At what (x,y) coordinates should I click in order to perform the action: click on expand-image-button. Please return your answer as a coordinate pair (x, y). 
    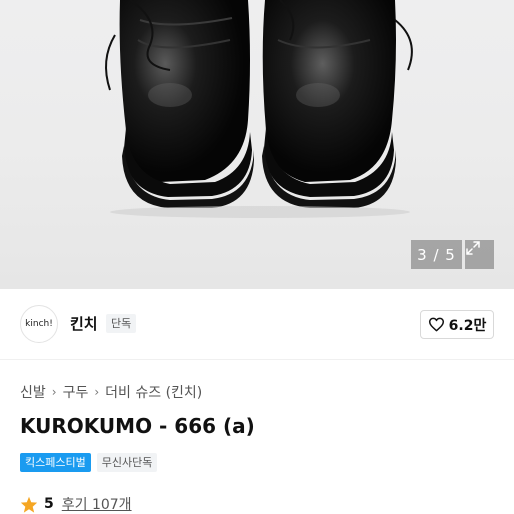
    Looking at the image, I should click on (479, 254).